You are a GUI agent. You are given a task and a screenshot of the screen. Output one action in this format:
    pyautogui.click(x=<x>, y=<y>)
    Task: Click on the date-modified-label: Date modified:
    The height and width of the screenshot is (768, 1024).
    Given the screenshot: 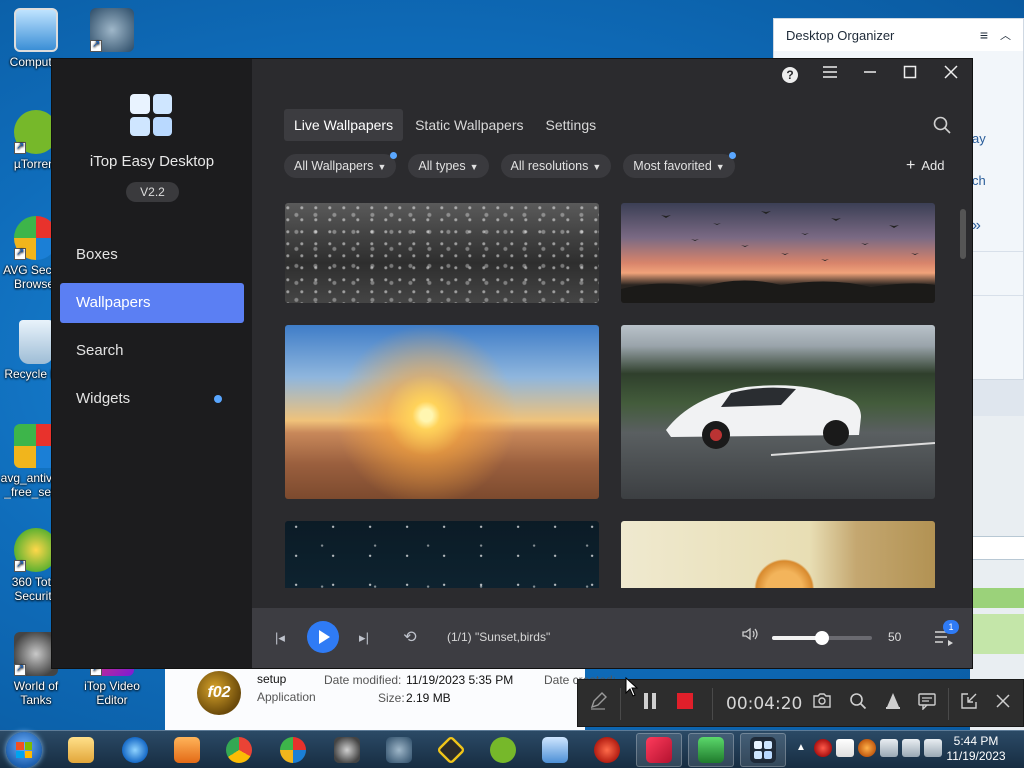 What is the action you would take?
    pyautogui.click(x=363, y=680)
    